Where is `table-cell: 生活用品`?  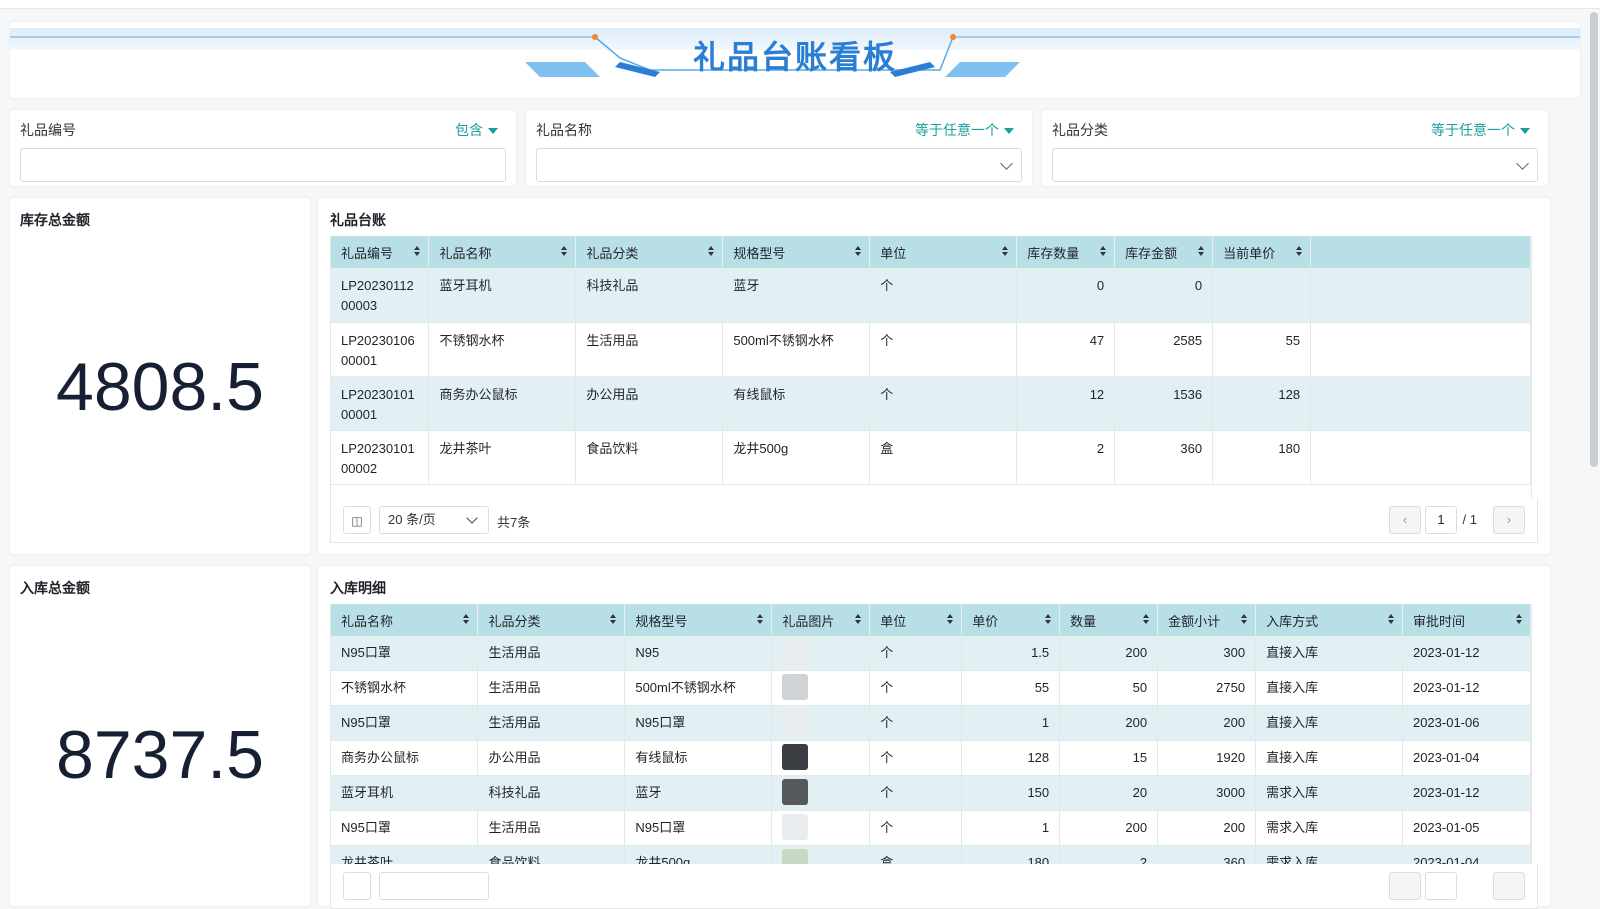
table-cell: 生活用品 is located at coordinates (649, 349).